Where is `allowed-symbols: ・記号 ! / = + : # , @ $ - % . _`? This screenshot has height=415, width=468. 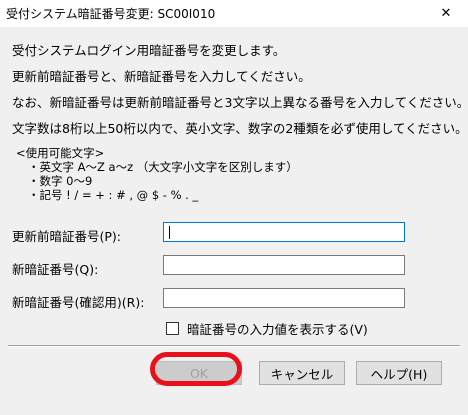
allowed-symbols: ・記号 ! / = + : # , @ $ - % . _ is located at coordinates (113, 195).